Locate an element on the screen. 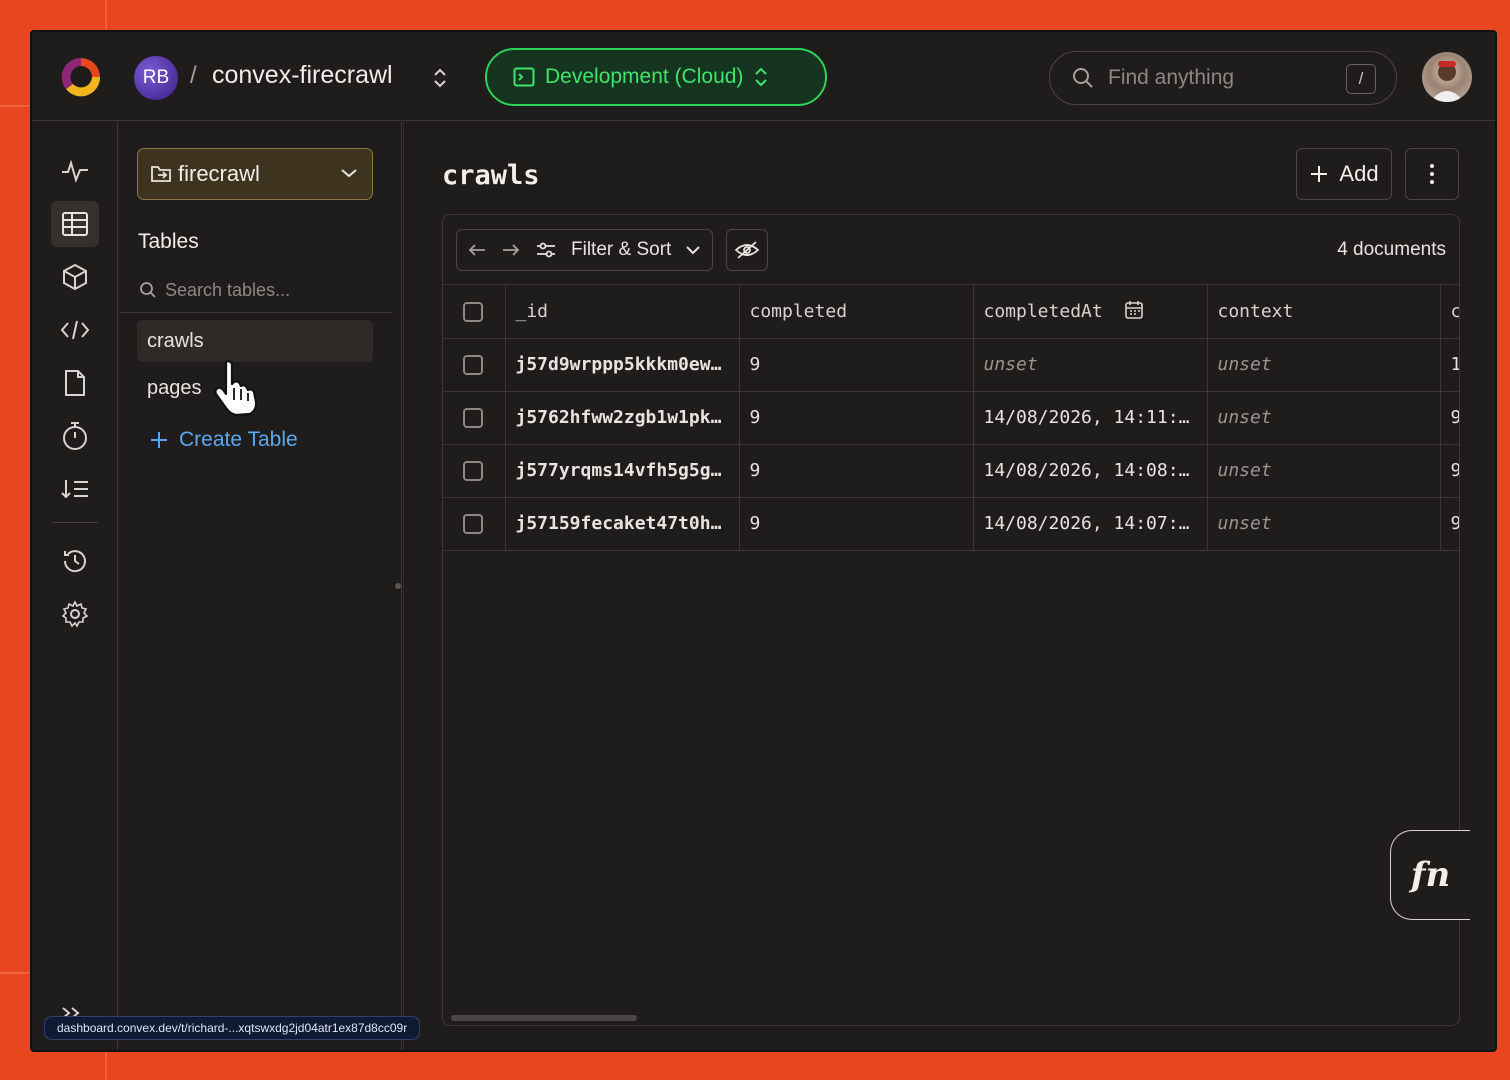 Image resolution: width=1510 pixels, height=1080 pixels. nav-files is located at coordinates (75, 383).